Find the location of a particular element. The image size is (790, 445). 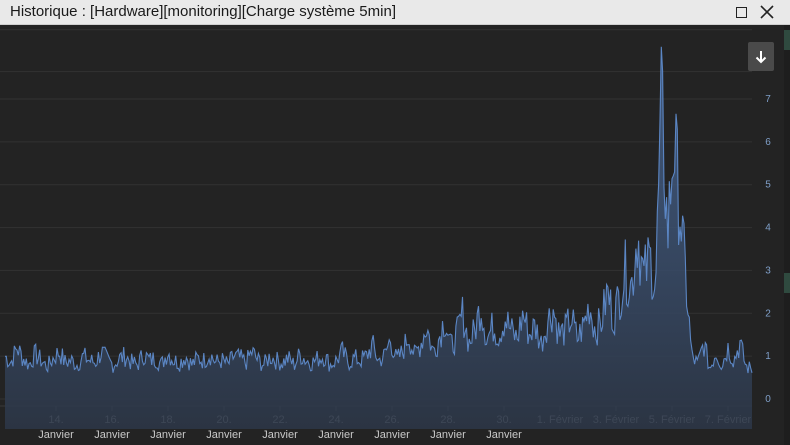

y-axis: 0 1 2 3 4 5 6 7 is located at coordinates (768, 249).